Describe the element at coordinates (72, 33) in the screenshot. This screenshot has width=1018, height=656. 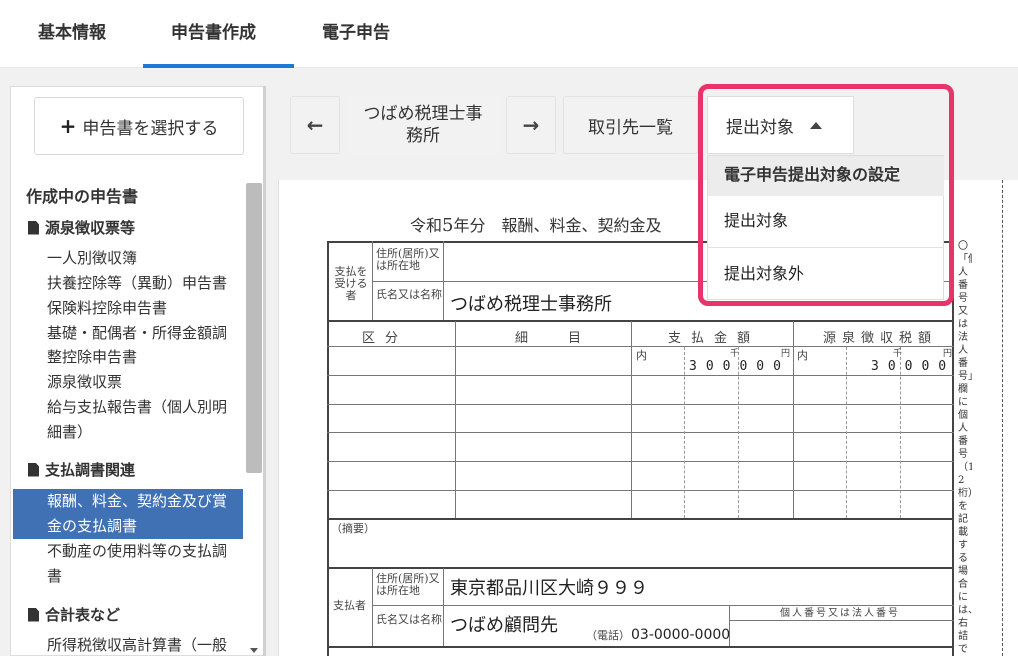
I see `tab-basic-info: 基本情報` at that location.